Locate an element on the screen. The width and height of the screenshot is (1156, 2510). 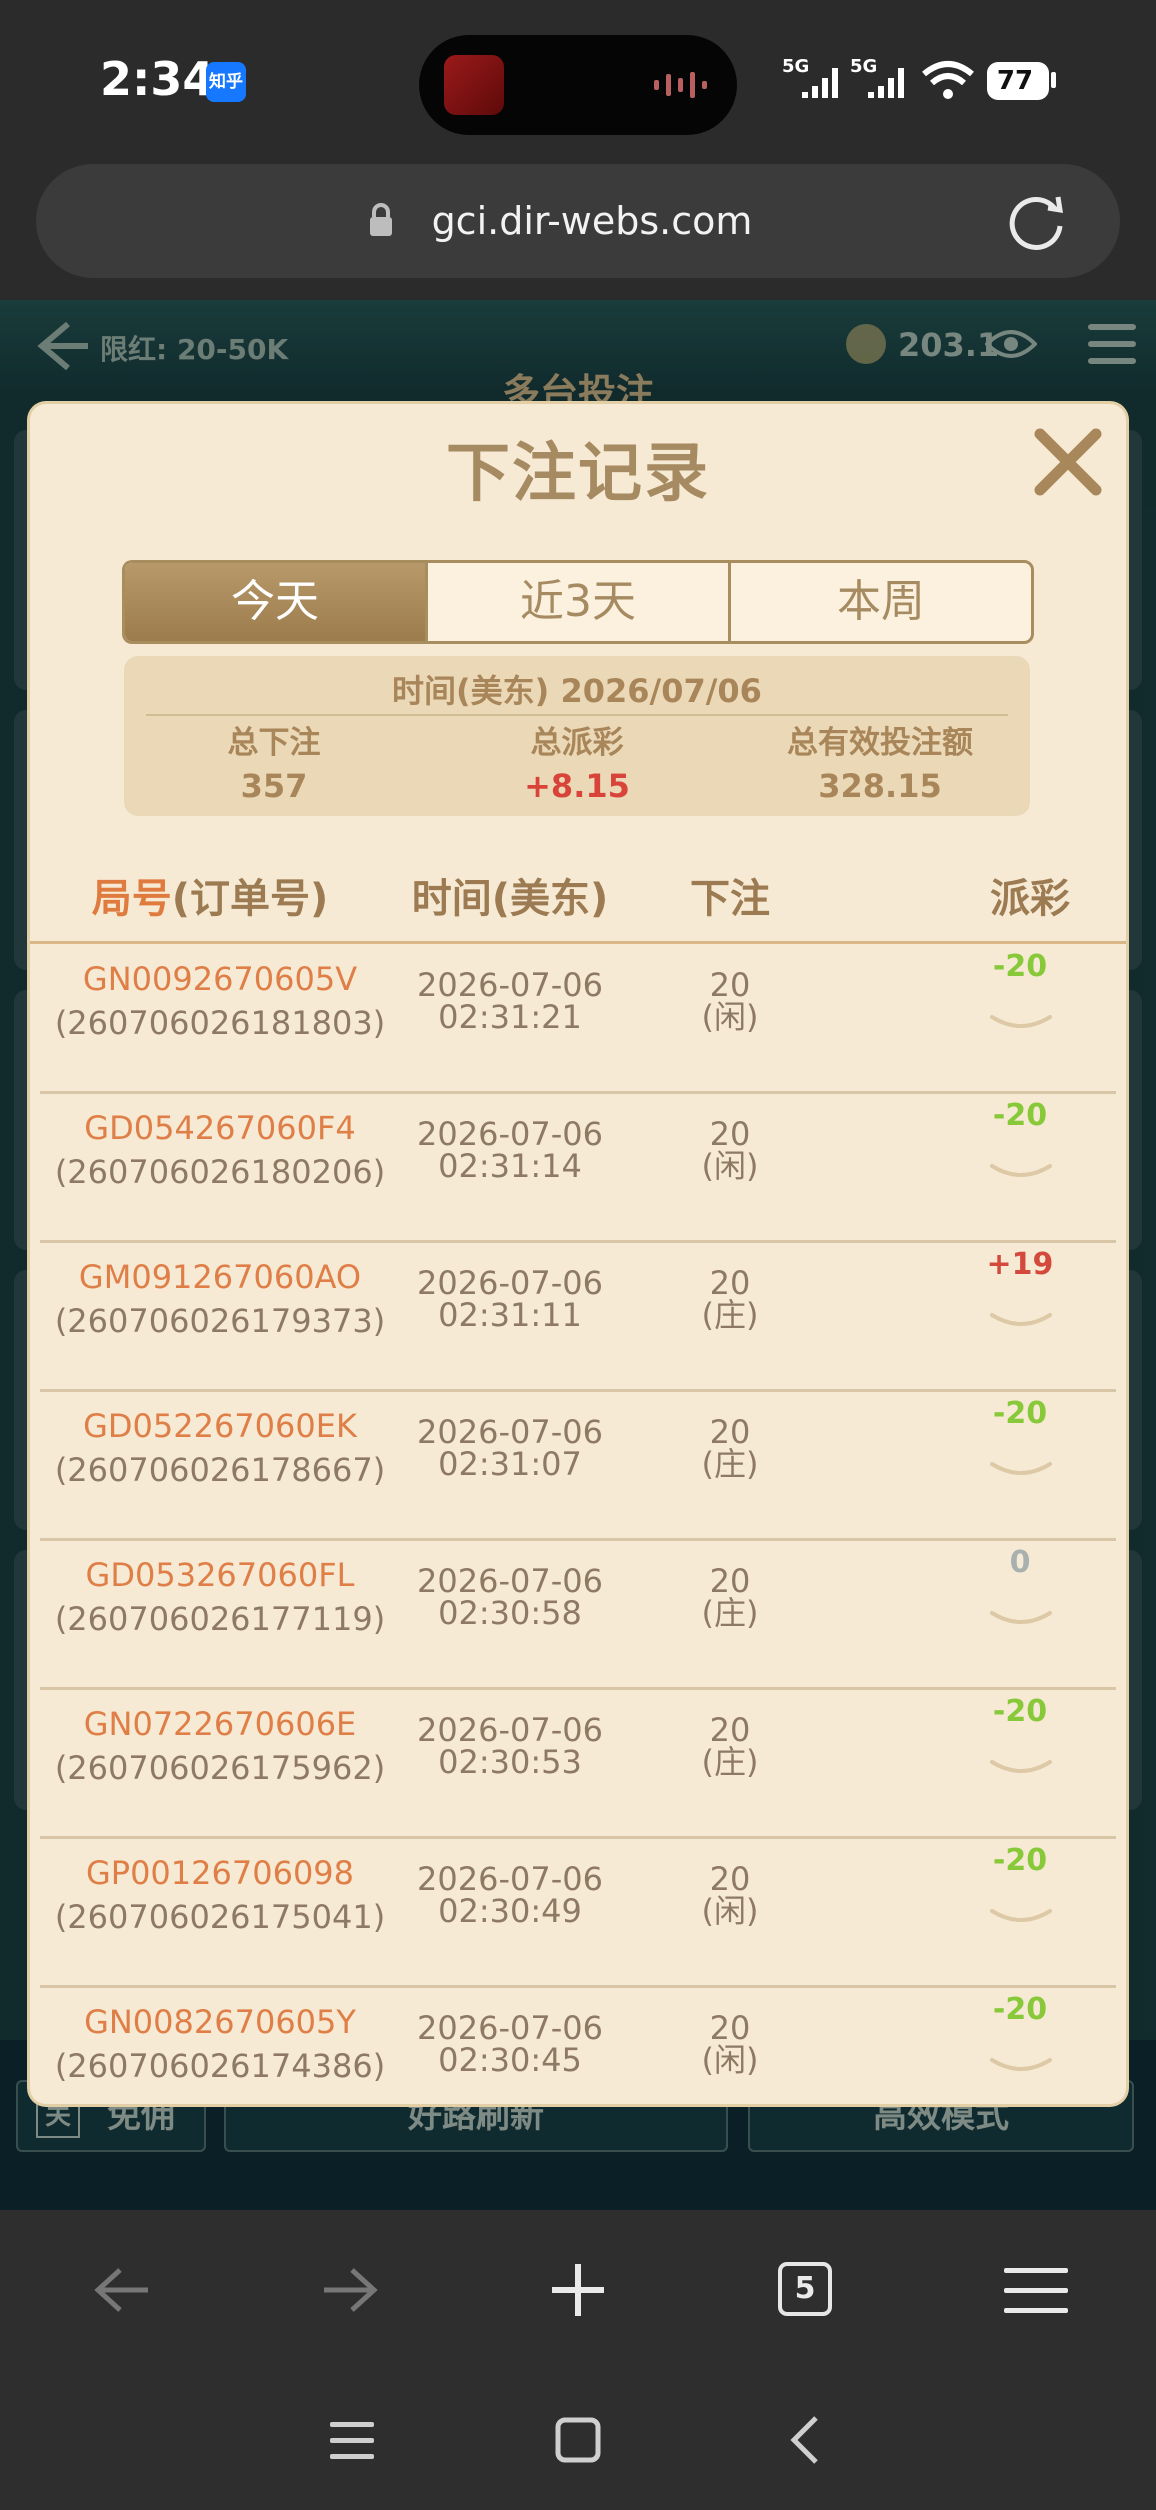
browser-toolbar: 5 is located at coordinates (578, 2290).